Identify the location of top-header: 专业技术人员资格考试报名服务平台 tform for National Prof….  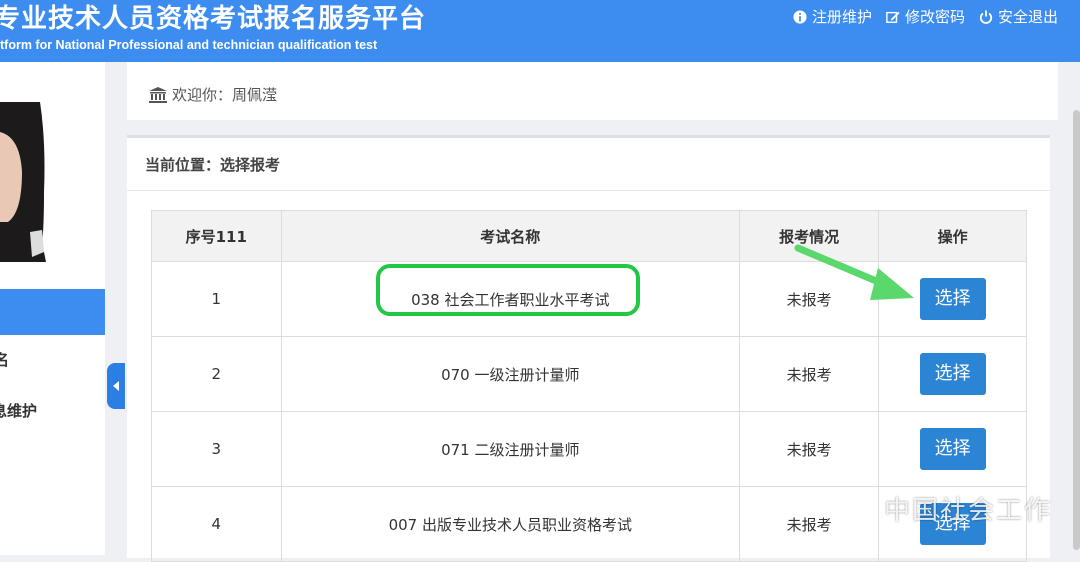
(540, 31).